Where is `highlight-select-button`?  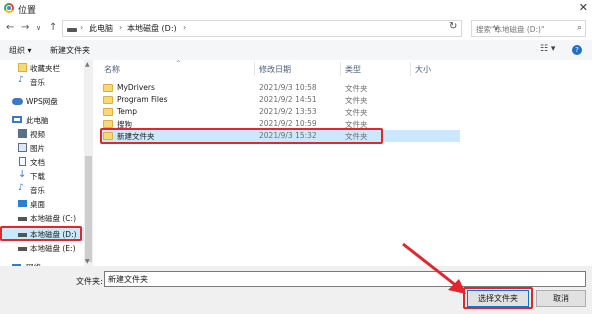 highlight-select-button is located at coordinates (498, 298).